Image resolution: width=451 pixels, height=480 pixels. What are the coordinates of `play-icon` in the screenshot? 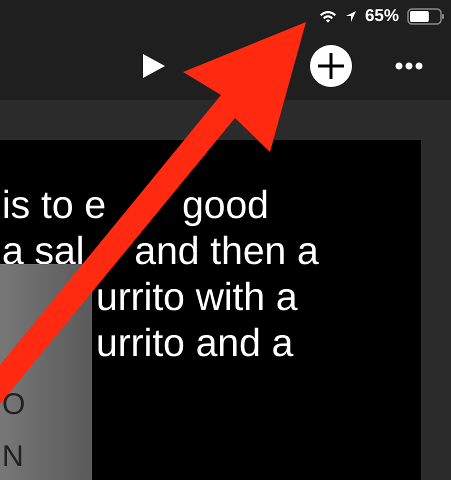 It's located at (154, 66).